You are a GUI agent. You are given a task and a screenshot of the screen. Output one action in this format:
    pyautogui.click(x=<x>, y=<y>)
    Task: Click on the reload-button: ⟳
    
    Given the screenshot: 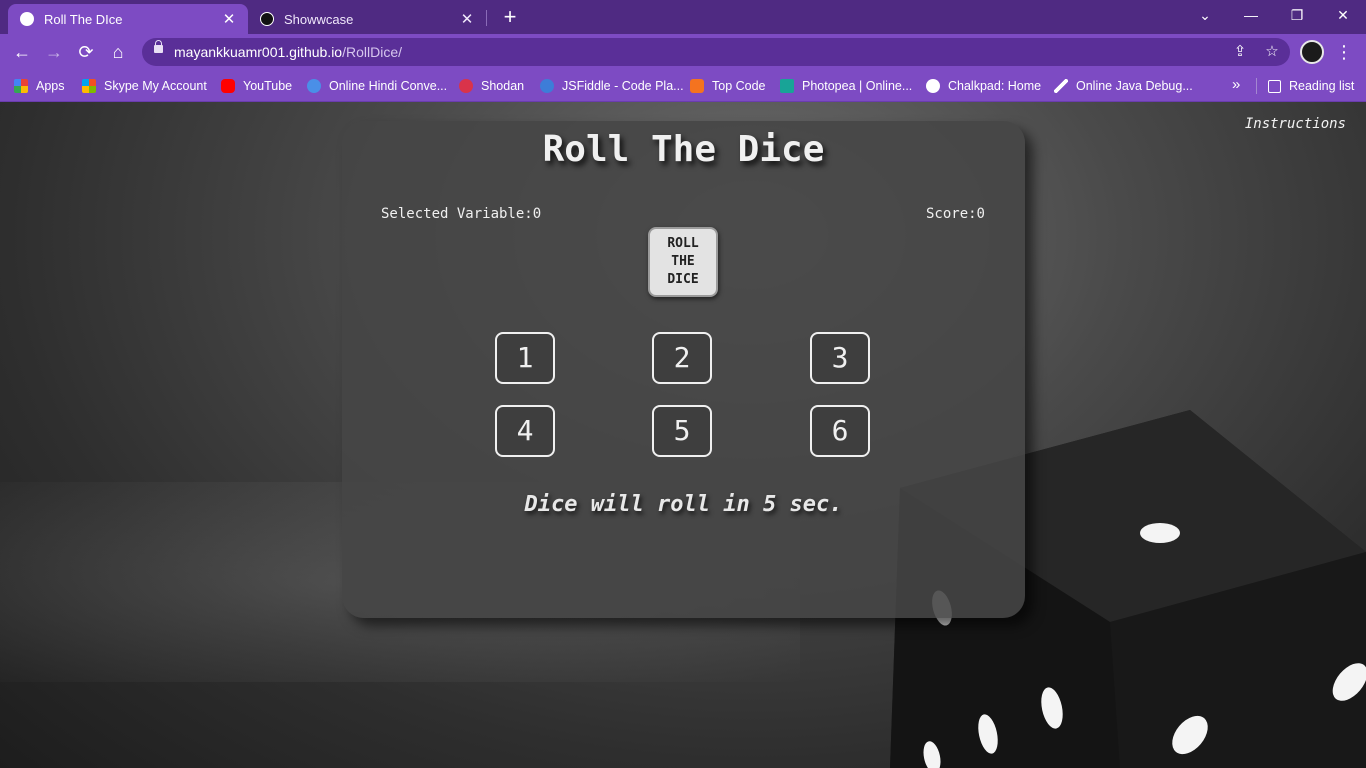 What is the action you would take?
    pyautogui.click(x=86, y=52)
    